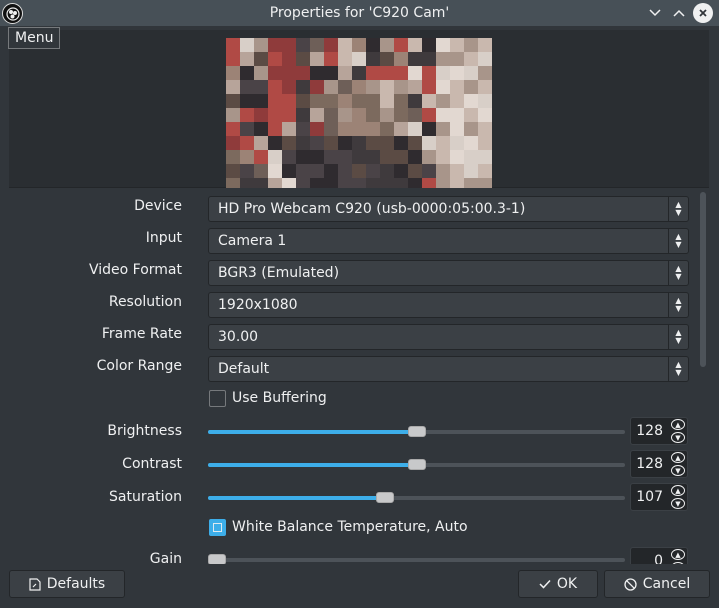  I want to click on contrast-slider, so click(416, 464).